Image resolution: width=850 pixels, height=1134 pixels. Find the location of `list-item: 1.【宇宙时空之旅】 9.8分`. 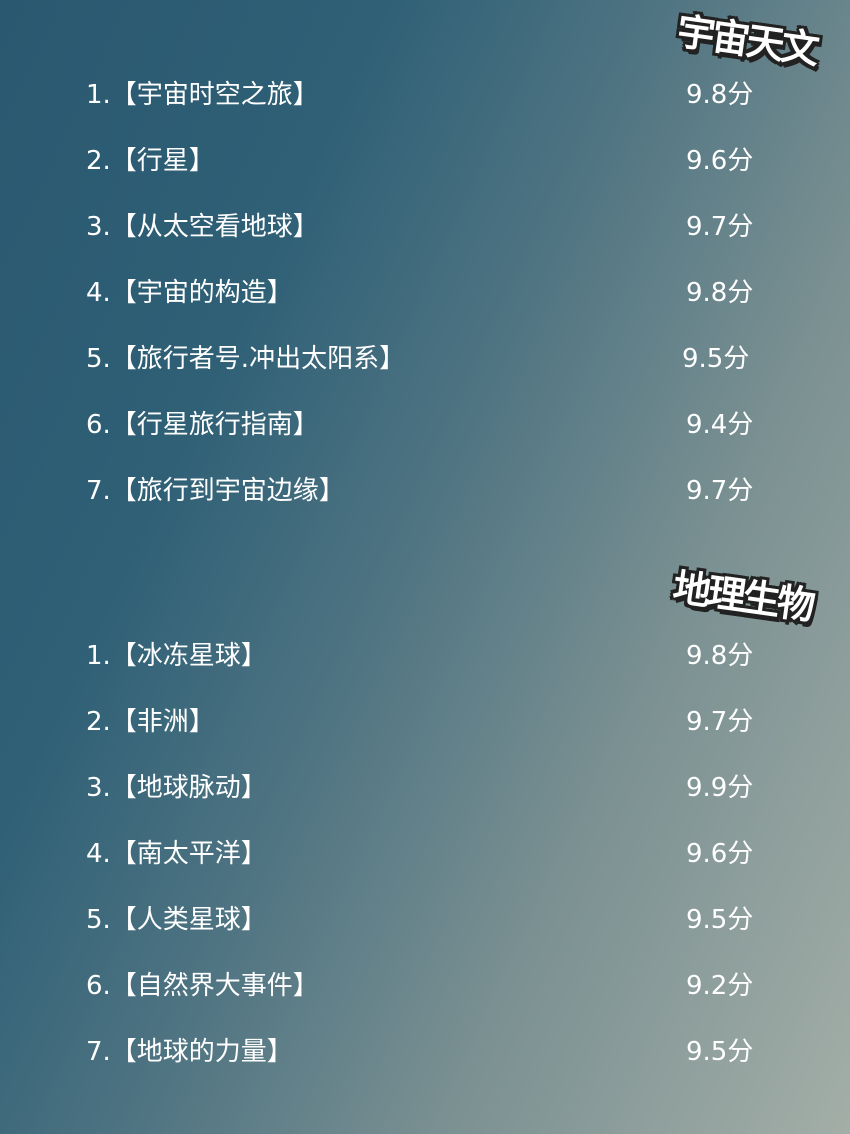

list-item: 1.【宇宙时空之旅】 9.8分 is located at coordinates (425, 106).